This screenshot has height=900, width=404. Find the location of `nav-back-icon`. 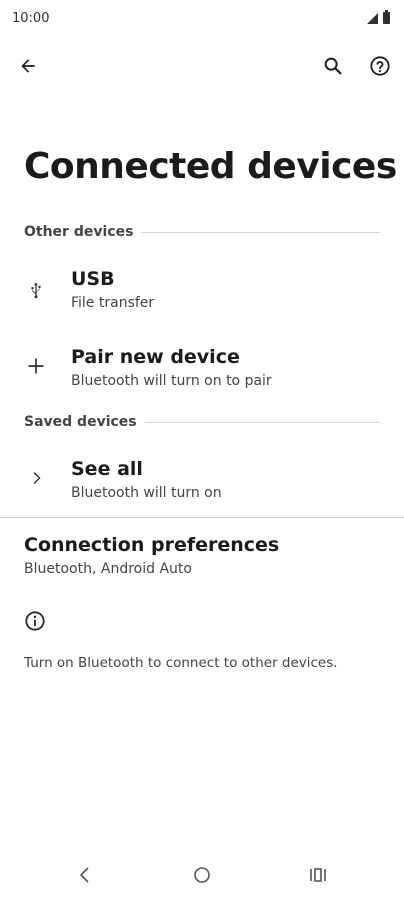

nav-back-icon is located at coordinates (84, 875).